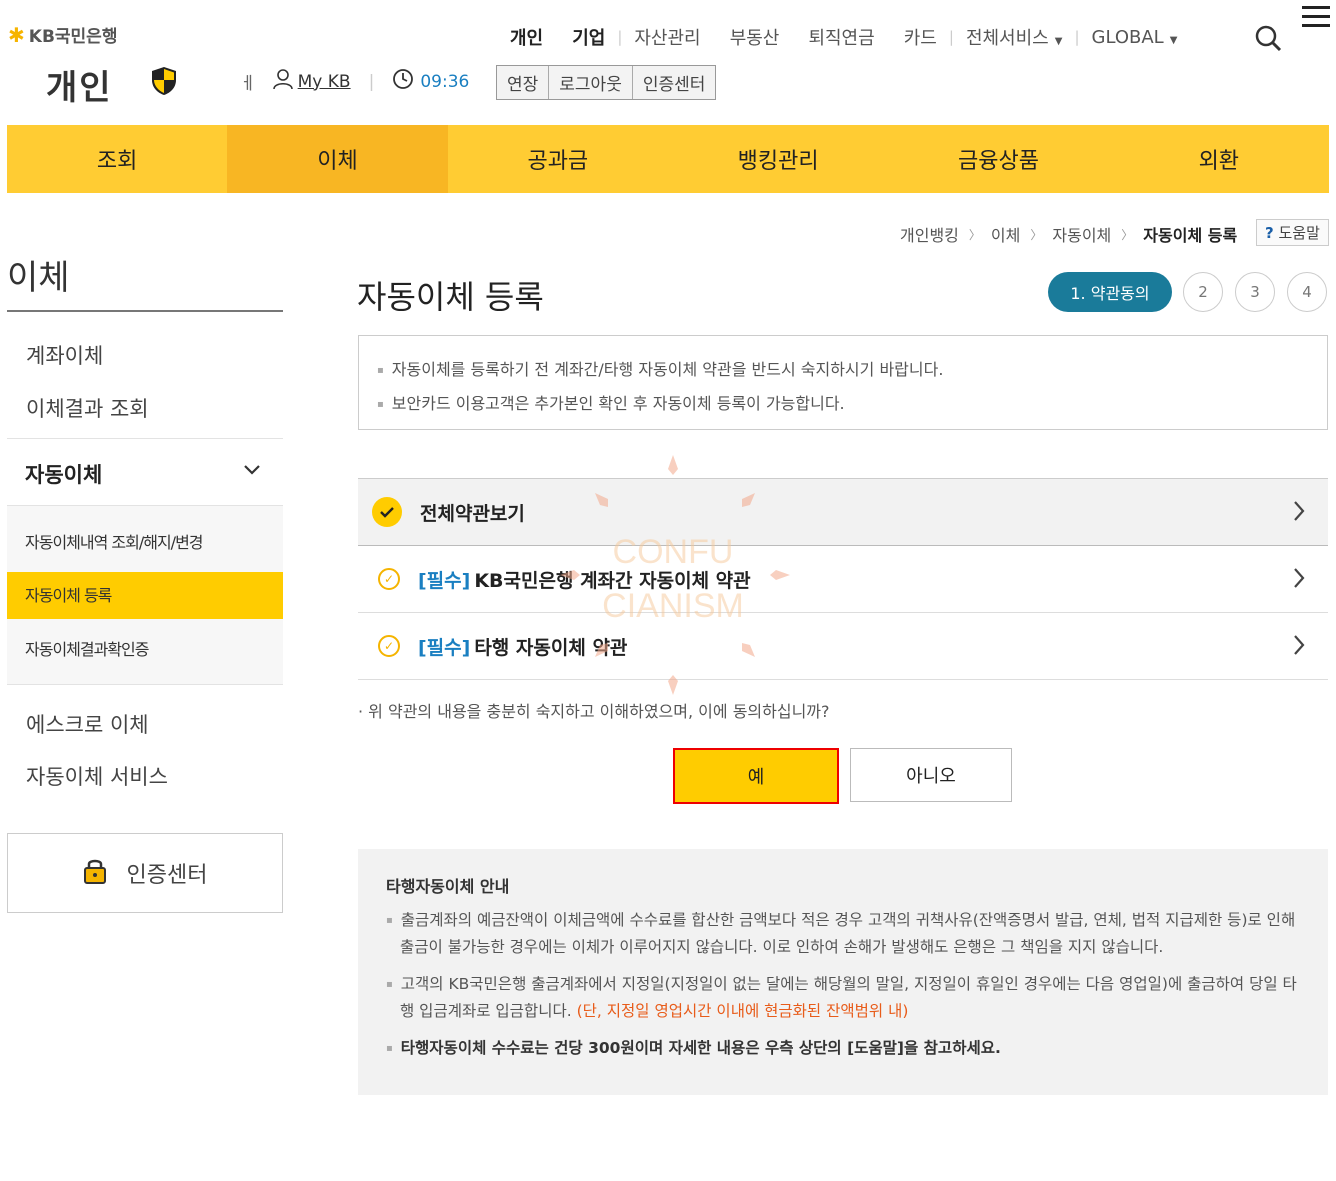 The height and width of the screenshot is (1181, 1336). I want to click on topnav-asset: 자산관리, so click(667, 37).